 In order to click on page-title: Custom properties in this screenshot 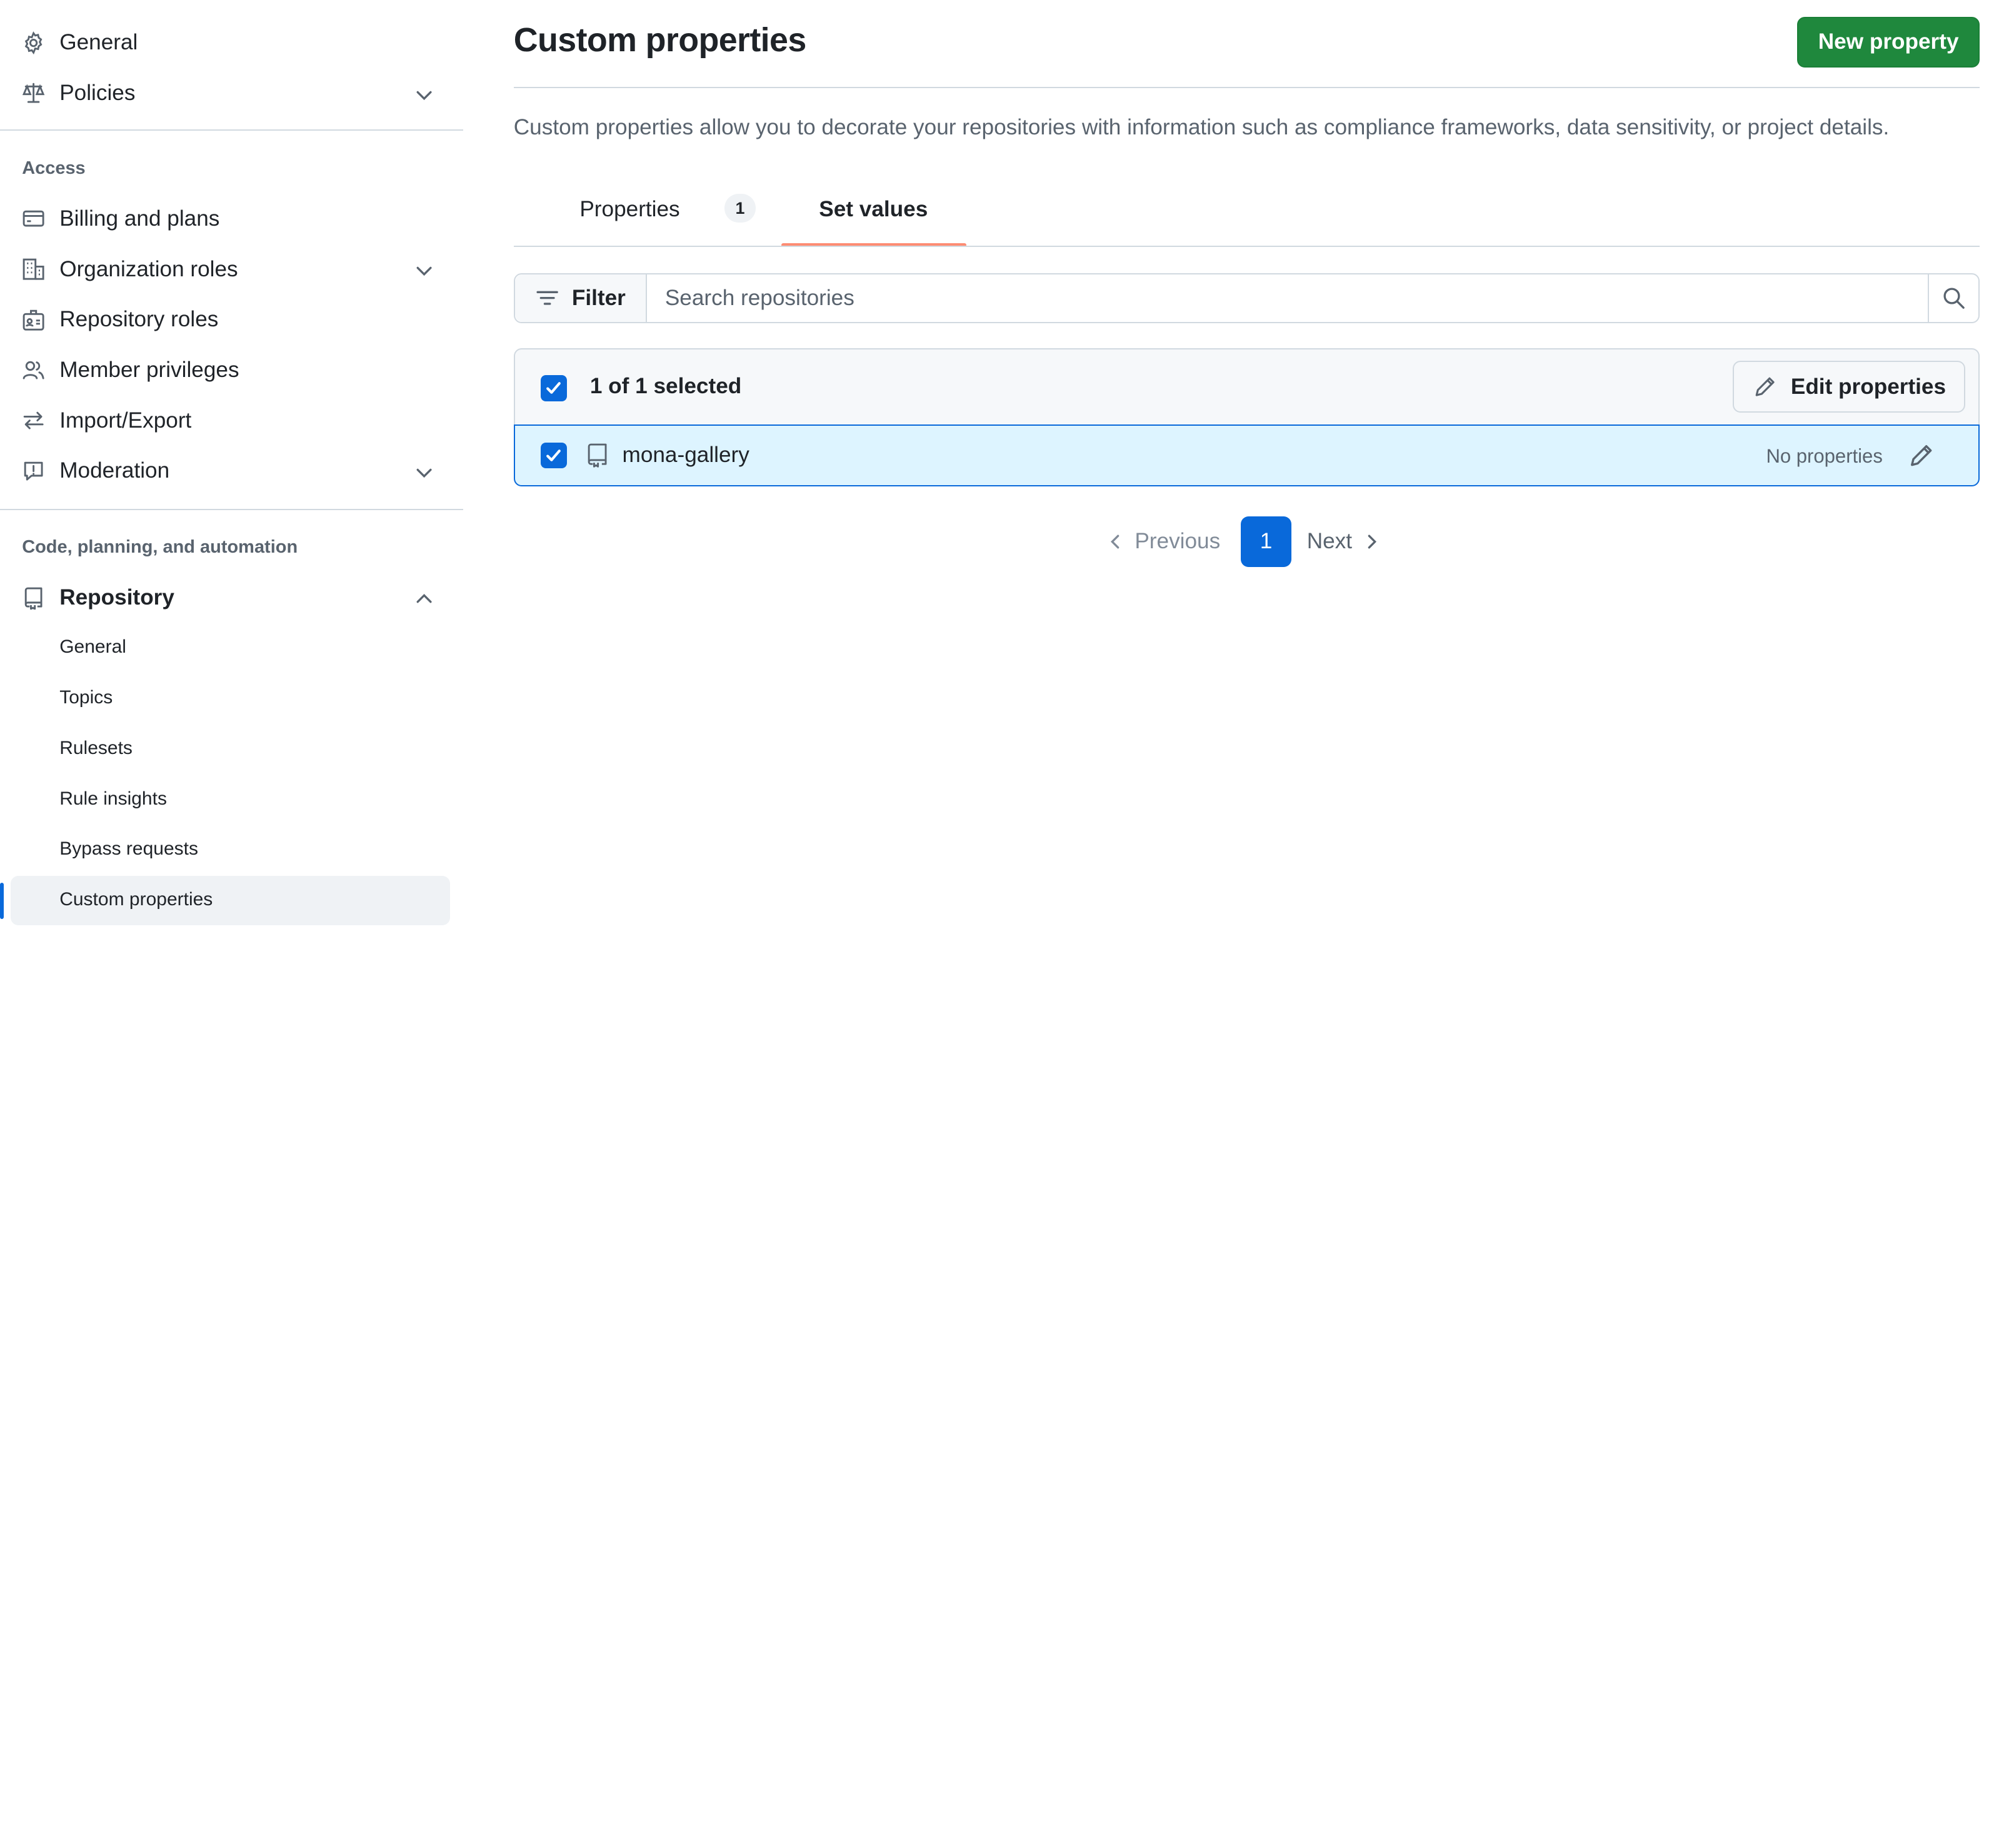, I will do `click(659, 40)`.